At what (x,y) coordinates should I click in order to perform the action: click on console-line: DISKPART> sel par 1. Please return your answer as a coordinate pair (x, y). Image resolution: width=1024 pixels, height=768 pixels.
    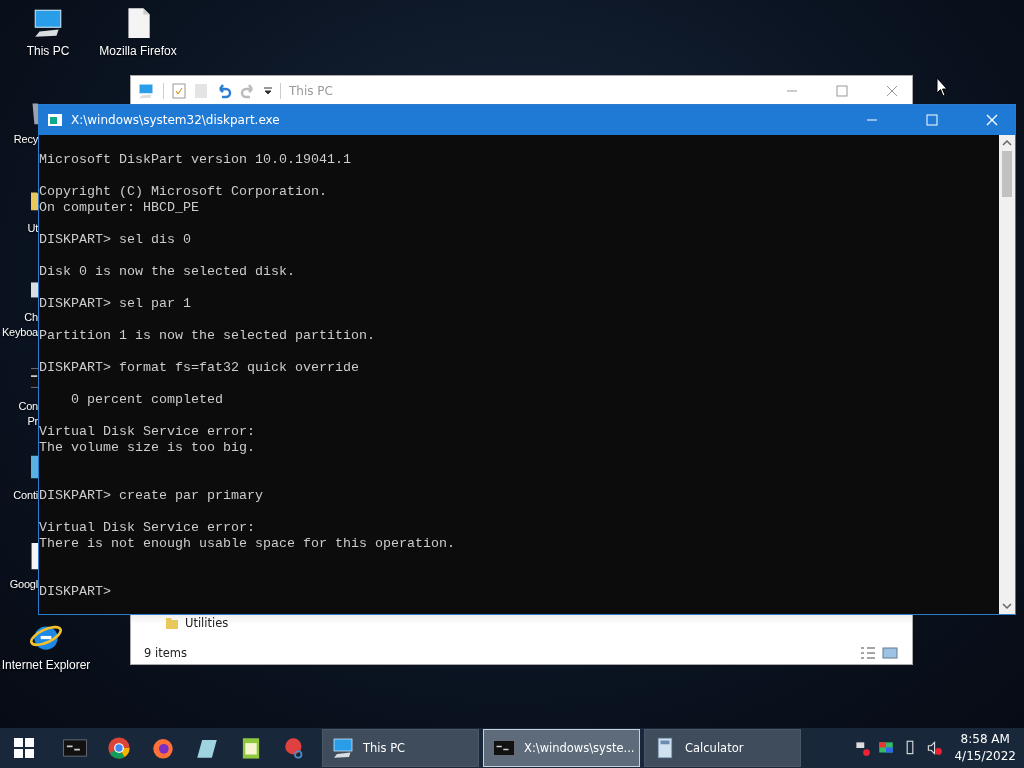
    Looking at the image, I should click on (115, 304).